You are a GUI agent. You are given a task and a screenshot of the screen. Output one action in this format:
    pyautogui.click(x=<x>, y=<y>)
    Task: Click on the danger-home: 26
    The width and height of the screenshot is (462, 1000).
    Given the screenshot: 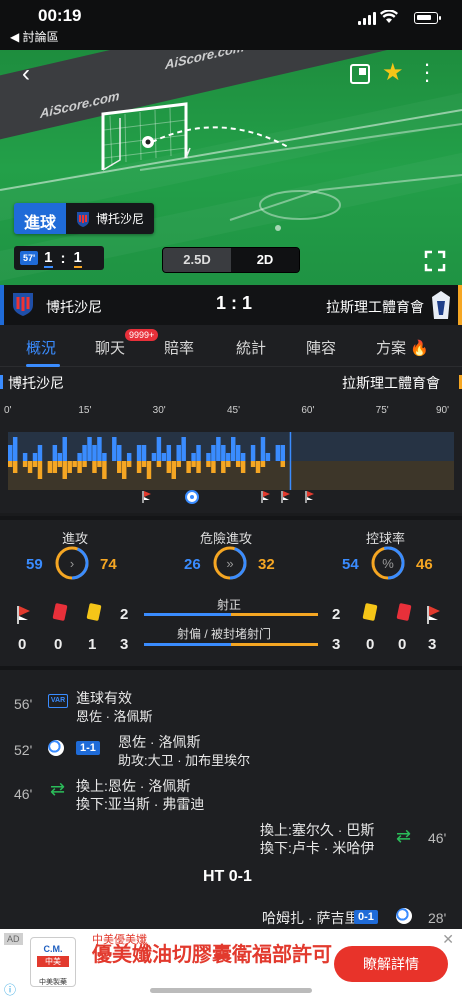 What is the action you would take?
    pyautogui.click(x=192, y=564)
    